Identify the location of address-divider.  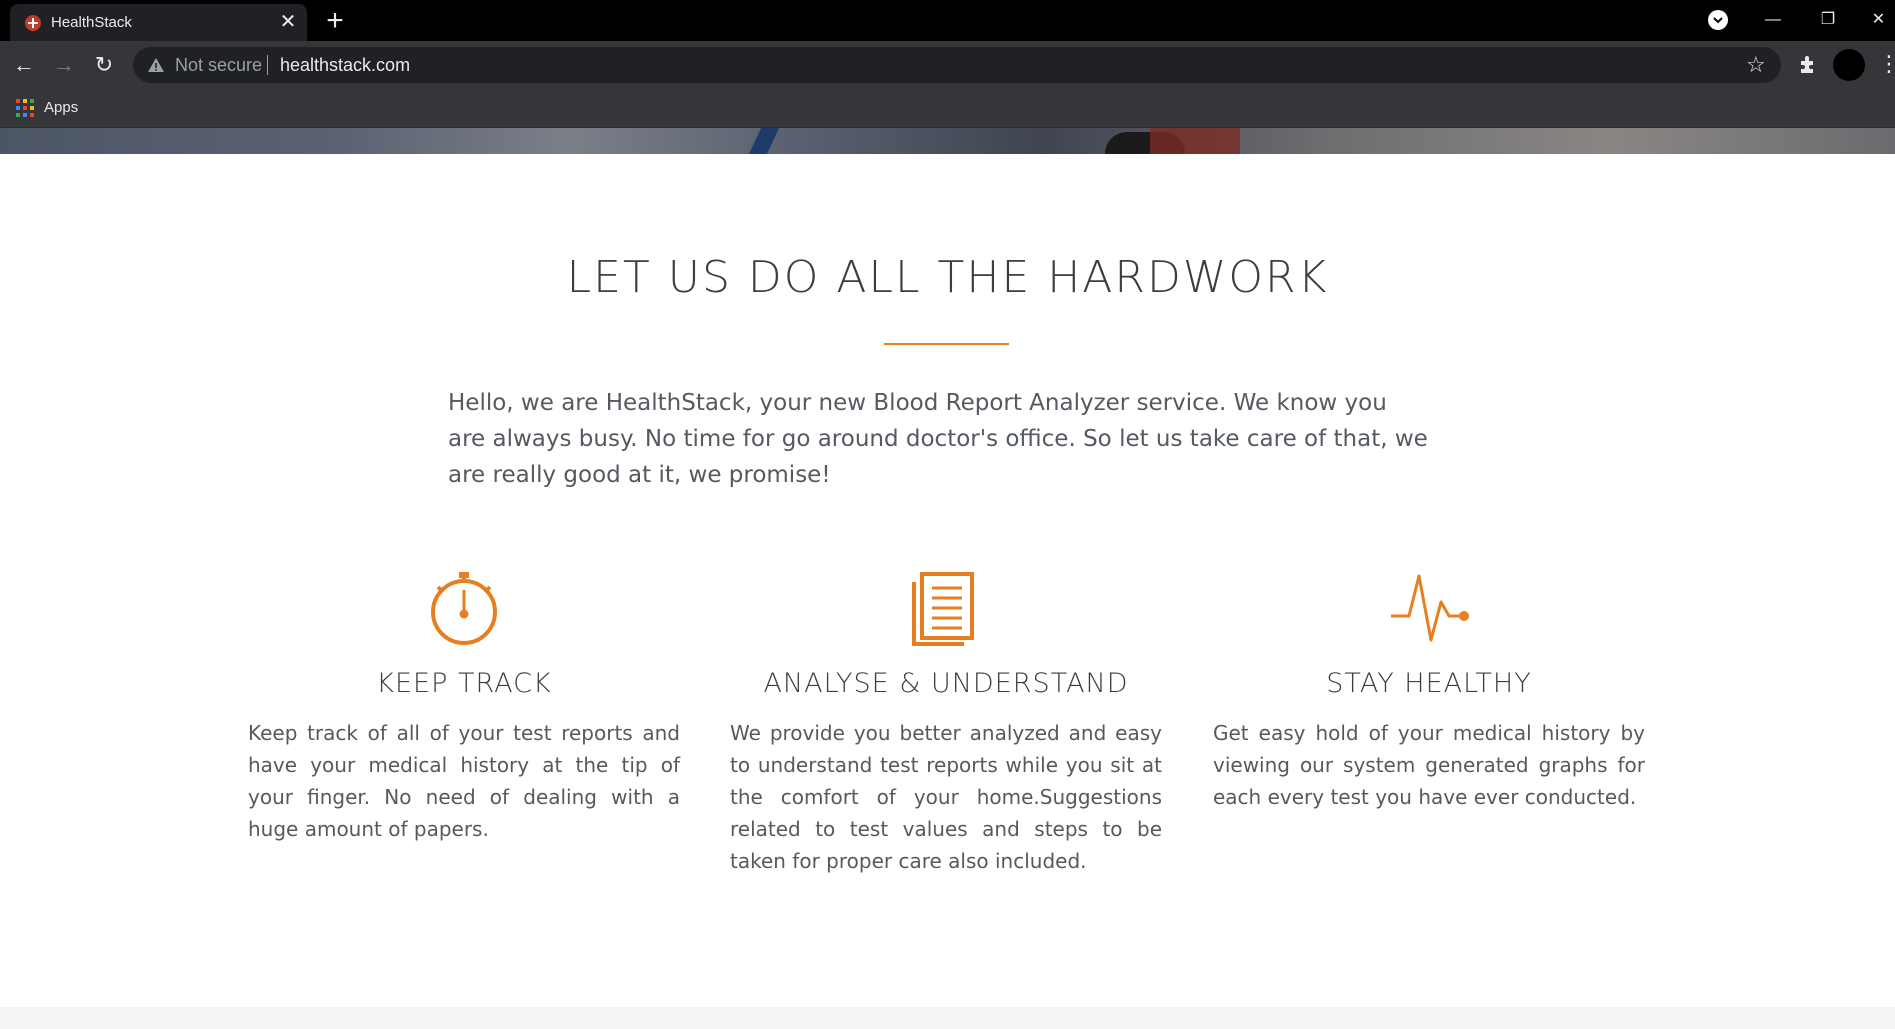
(267, 65).